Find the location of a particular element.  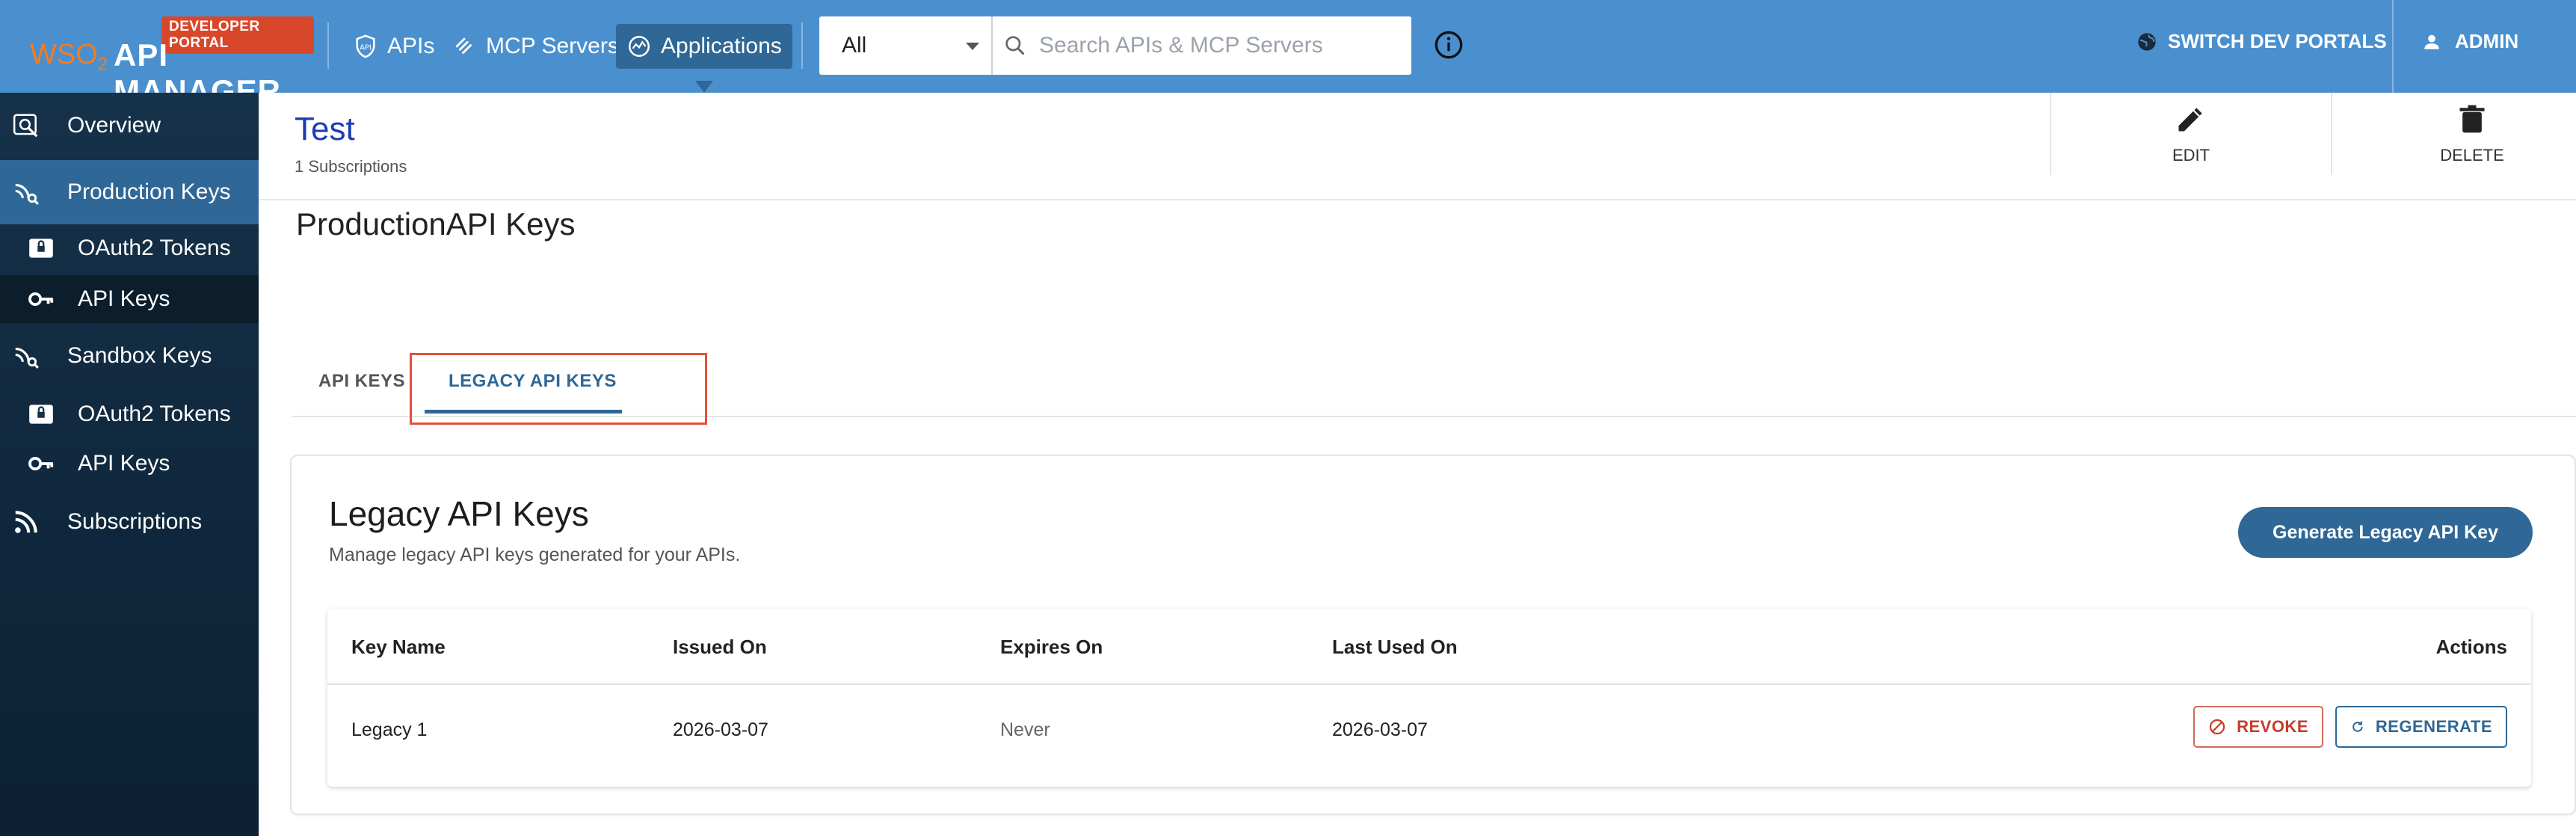

search-icon is located at coordinates (1015, 45).